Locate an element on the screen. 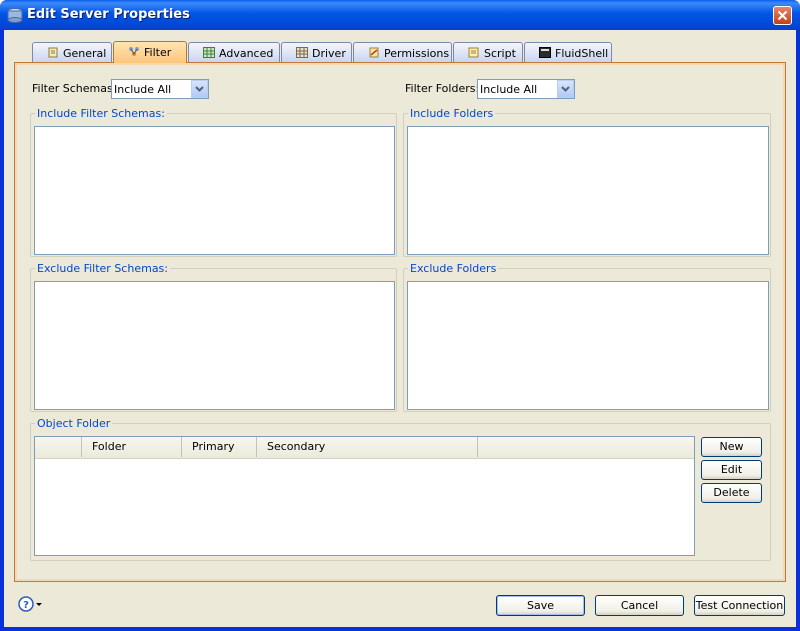 This screenshot has width=800, height=631. script-icon is located at coordinates (473, 52).